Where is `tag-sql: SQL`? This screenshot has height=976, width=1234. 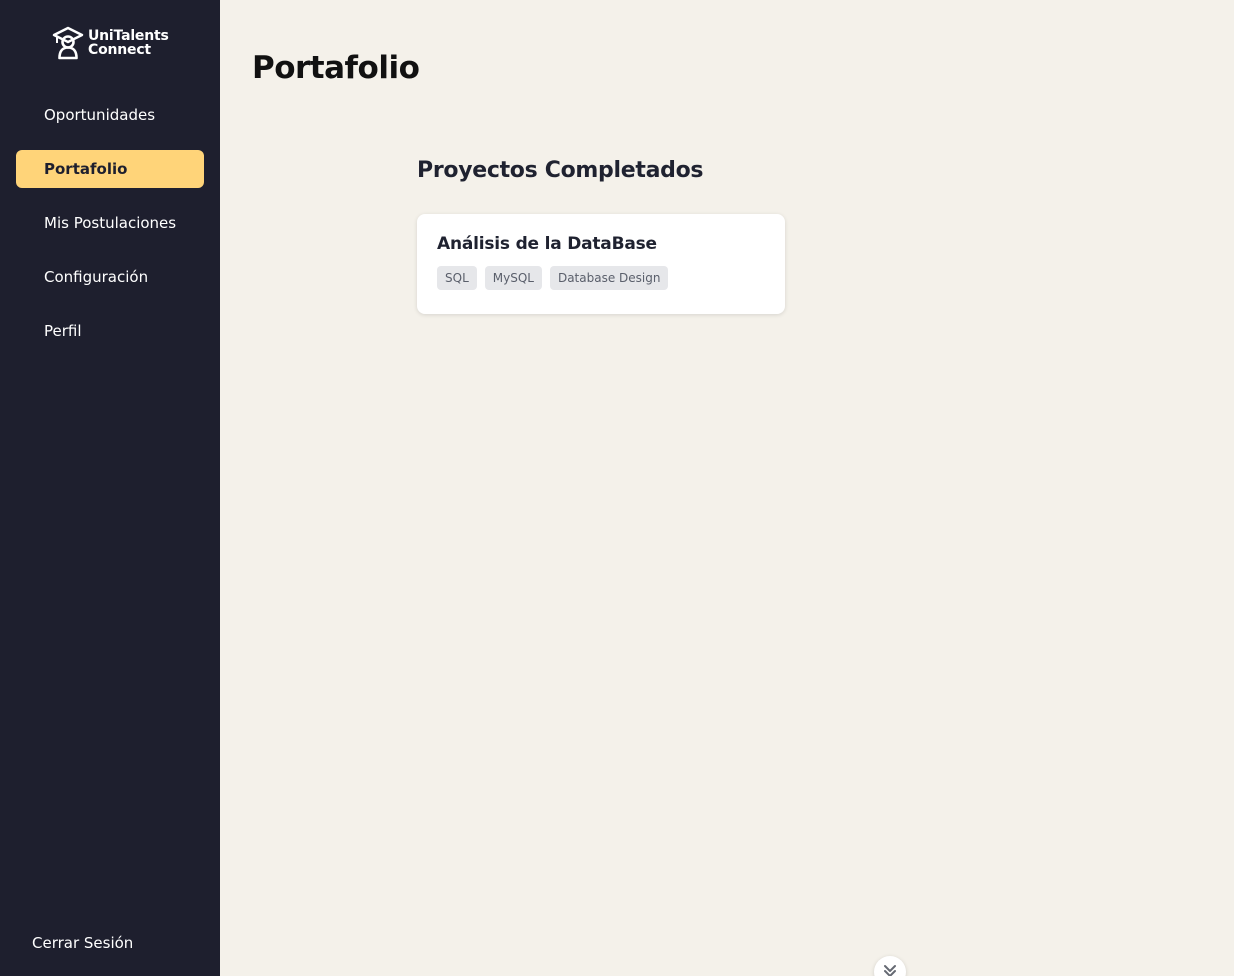
tag-sql: SQL is located at coordinates (457, 278).